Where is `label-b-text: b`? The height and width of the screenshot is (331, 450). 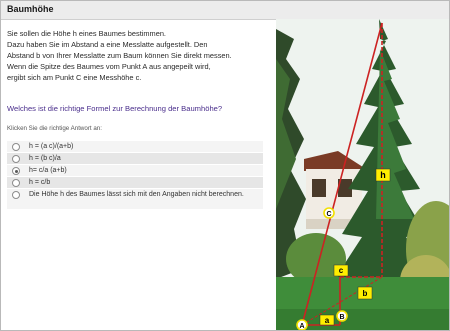
label-b-text: b is located at coordinates (365, 293).